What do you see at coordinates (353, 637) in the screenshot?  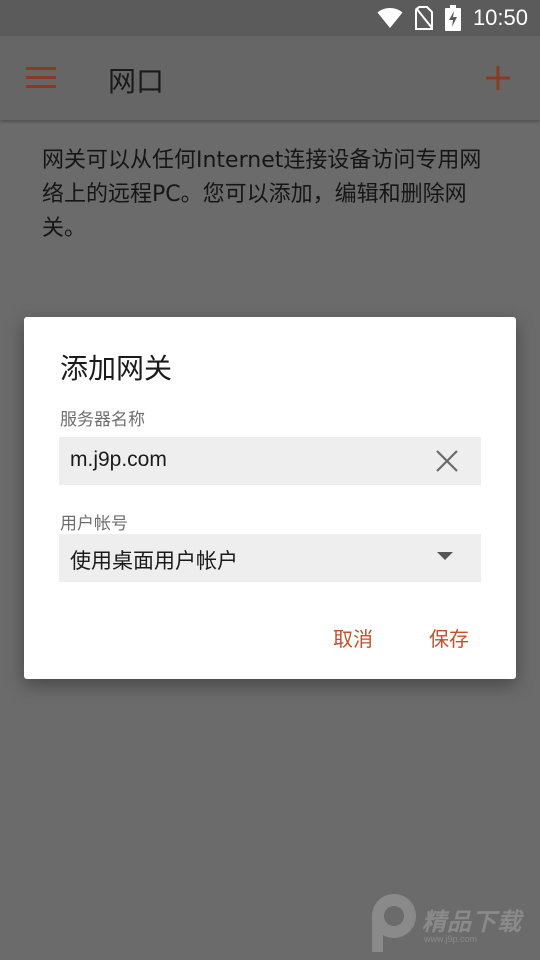 I see `cancel-button: 取消` at bounding box center [353, 637].